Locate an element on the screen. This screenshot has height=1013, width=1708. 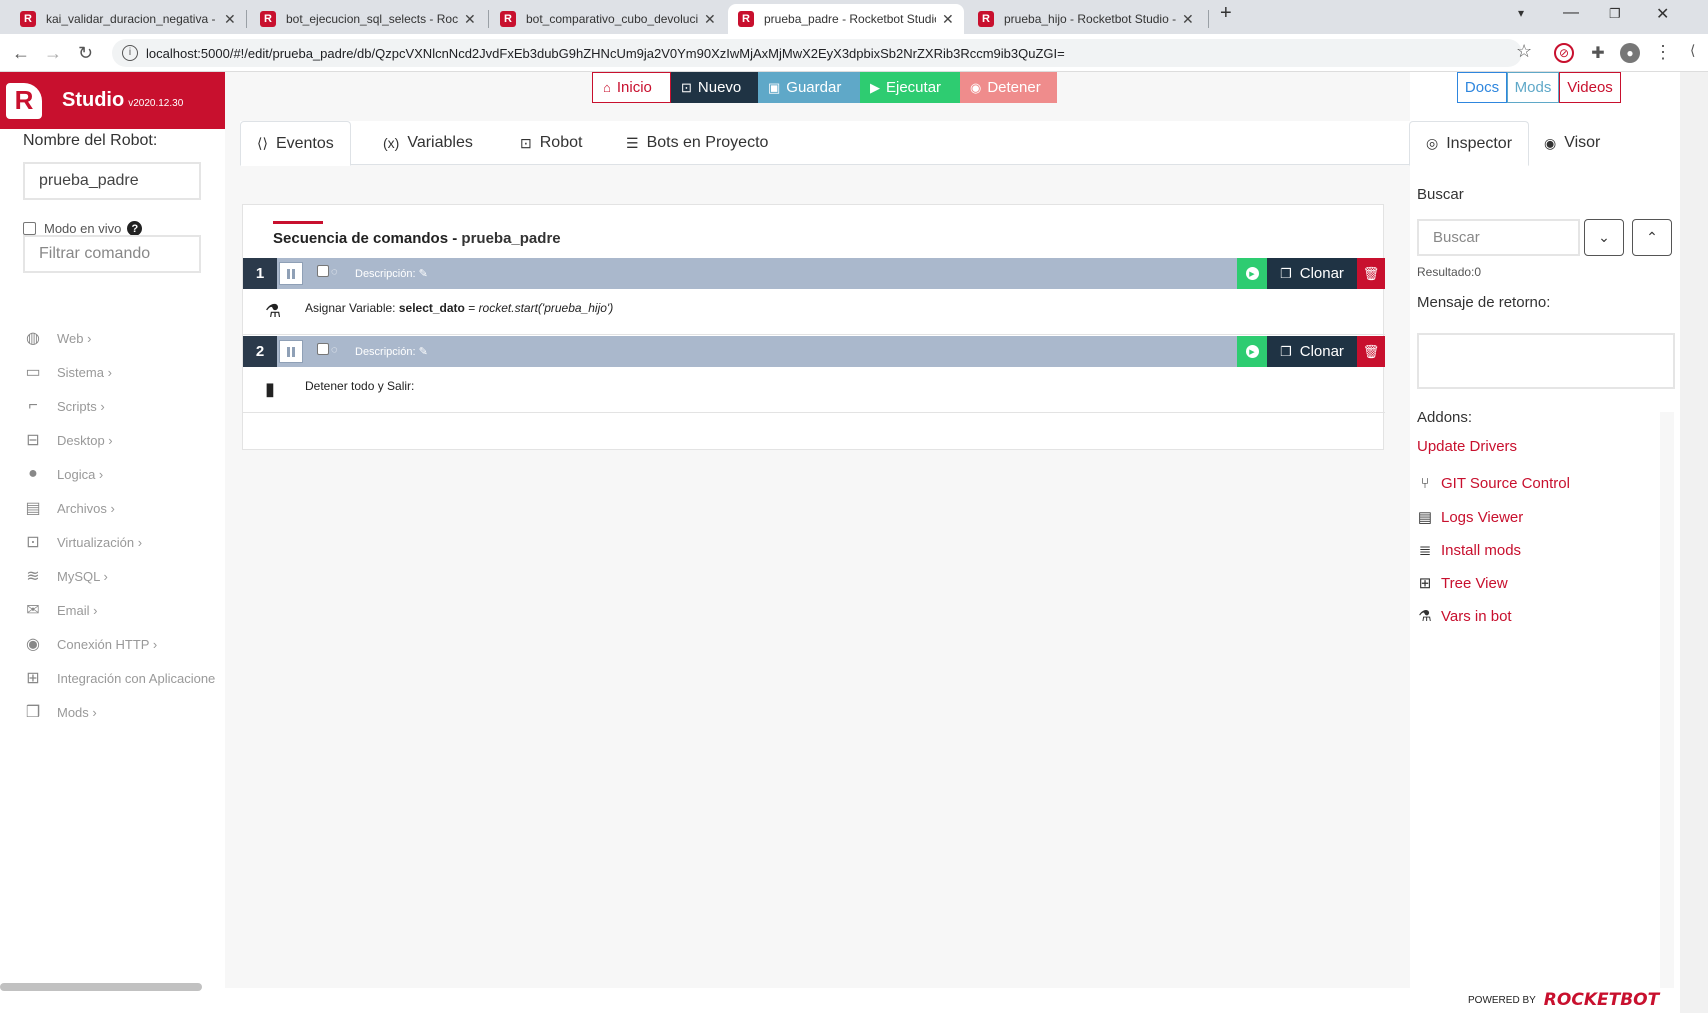
sidebar-category-web: ◍ Web › is located at coordinates (57, 338).